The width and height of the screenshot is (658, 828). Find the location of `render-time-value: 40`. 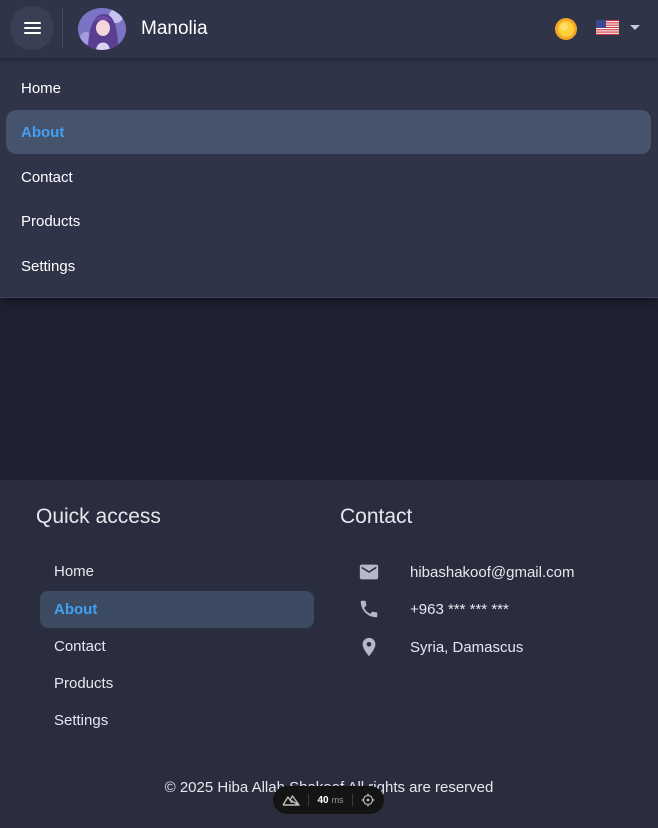

render-time-value: 40 is located at coordinates (323, 800).